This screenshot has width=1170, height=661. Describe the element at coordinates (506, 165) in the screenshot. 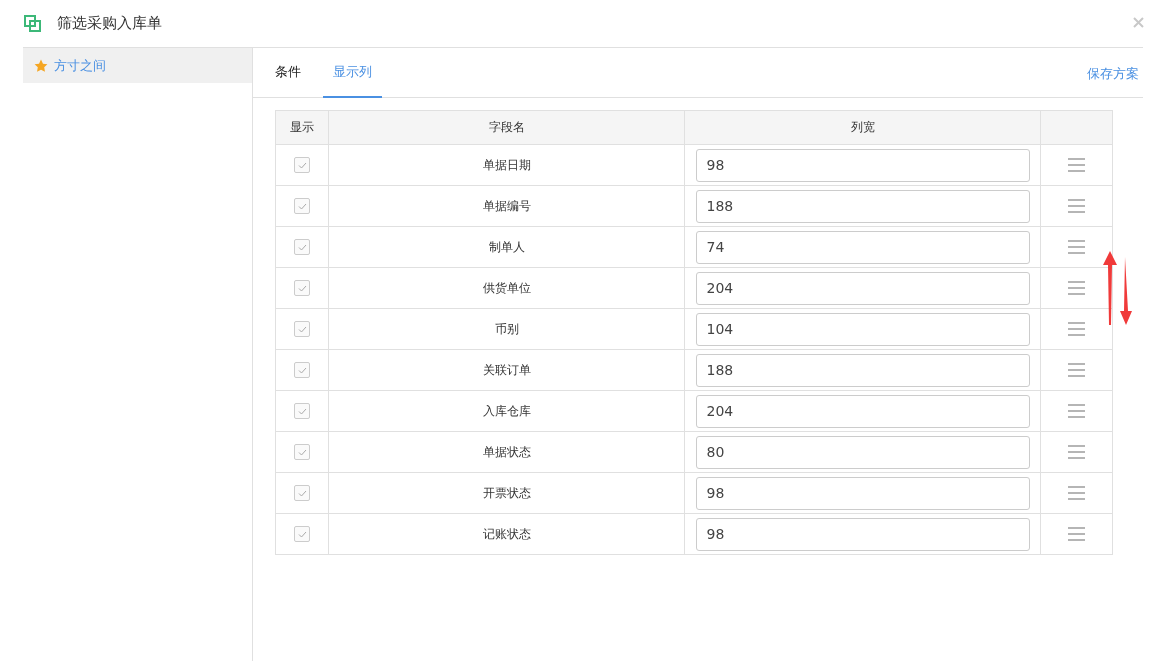

I see `table-cell: 单据日期` at that location.